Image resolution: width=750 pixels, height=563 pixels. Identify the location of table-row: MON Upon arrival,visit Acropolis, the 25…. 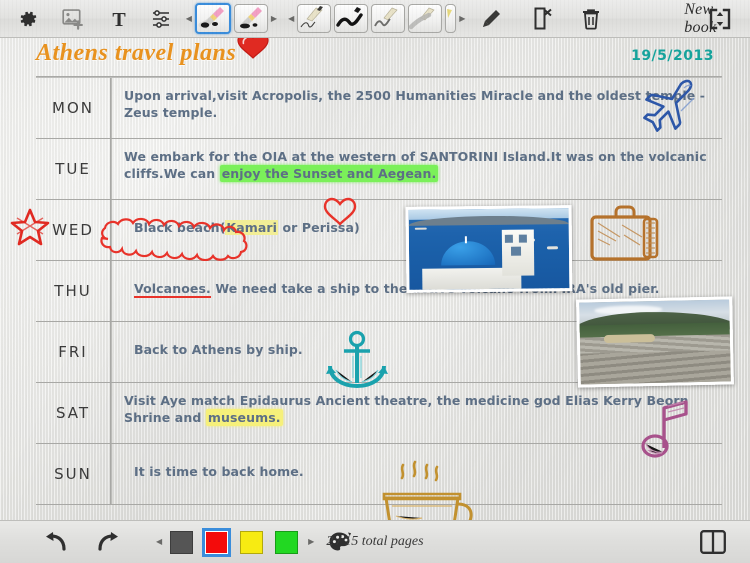
(379, 108).